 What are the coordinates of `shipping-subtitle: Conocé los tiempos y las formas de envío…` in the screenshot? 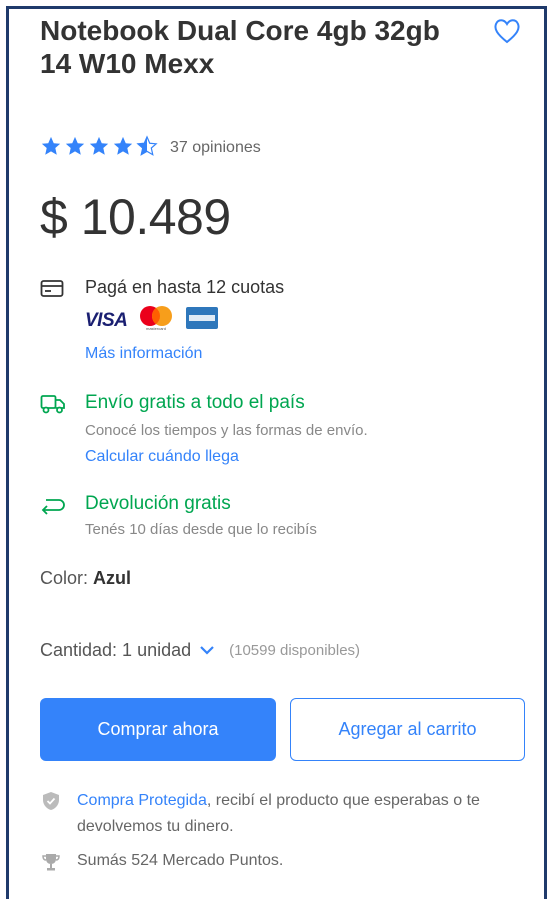 It's located at (226, 430).